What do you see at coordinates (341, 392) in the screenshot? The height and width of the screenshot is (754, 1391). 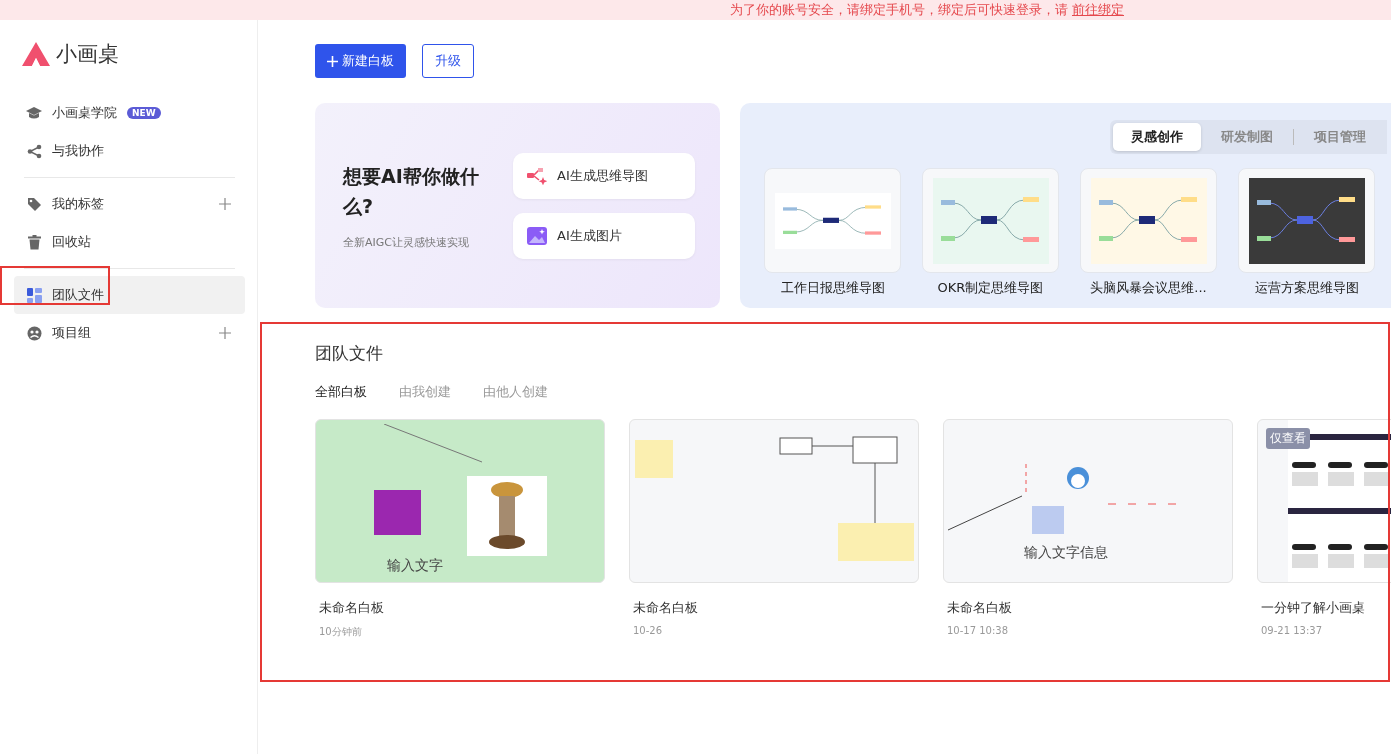 I see `filter-tab: 全部白板` at bounding box center [341, 392].